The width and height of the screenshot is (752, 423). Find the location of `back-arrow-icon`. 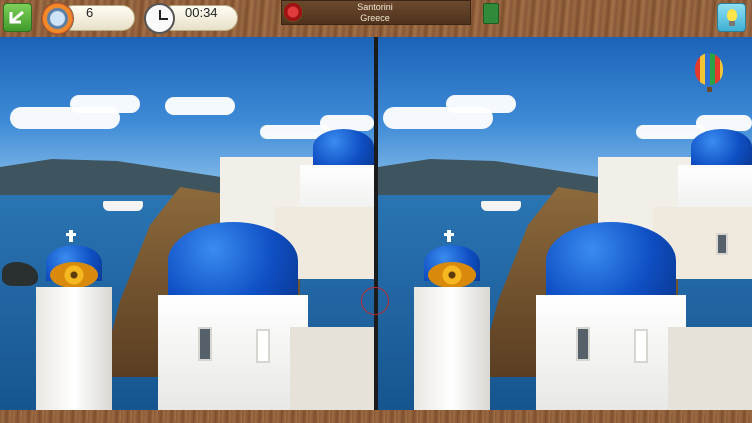

back-arrow-icon is located at coordinates (16, 17).